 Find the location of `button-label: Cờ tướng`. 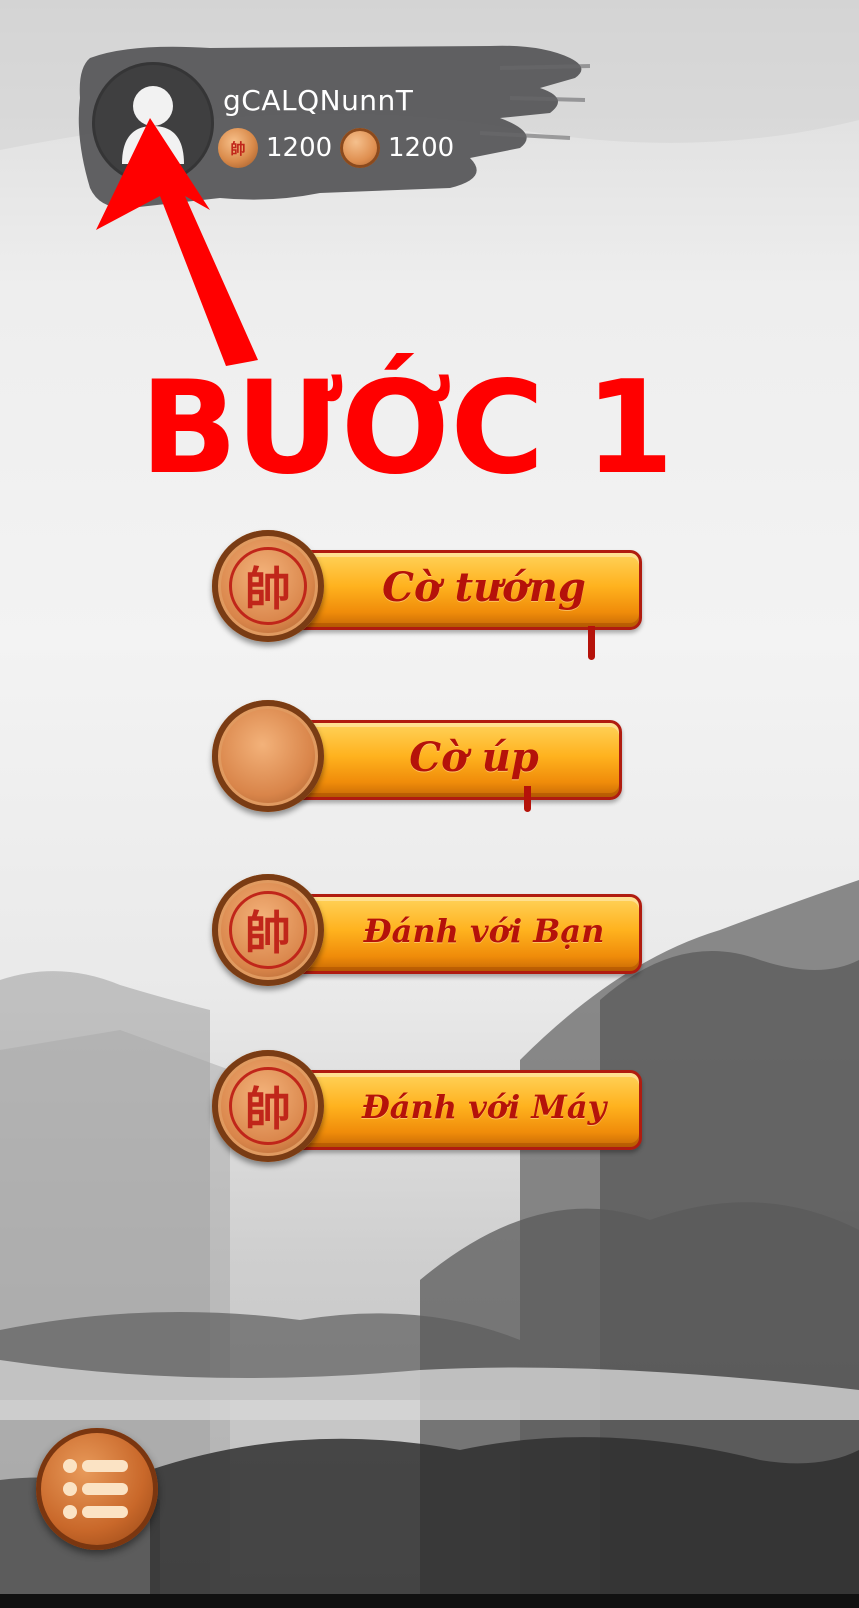

button-label: Cờ tướng is located at coordinates (484, 587).